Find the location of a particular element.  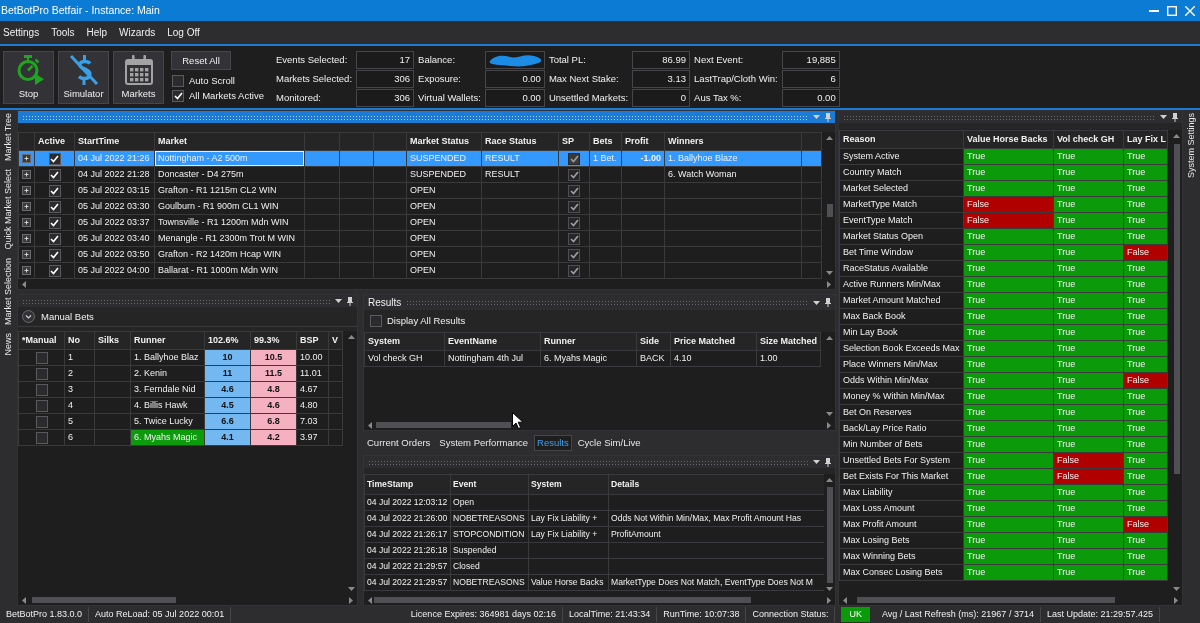

side-tab: Quick Market Select is located at coordinates (8, 209).